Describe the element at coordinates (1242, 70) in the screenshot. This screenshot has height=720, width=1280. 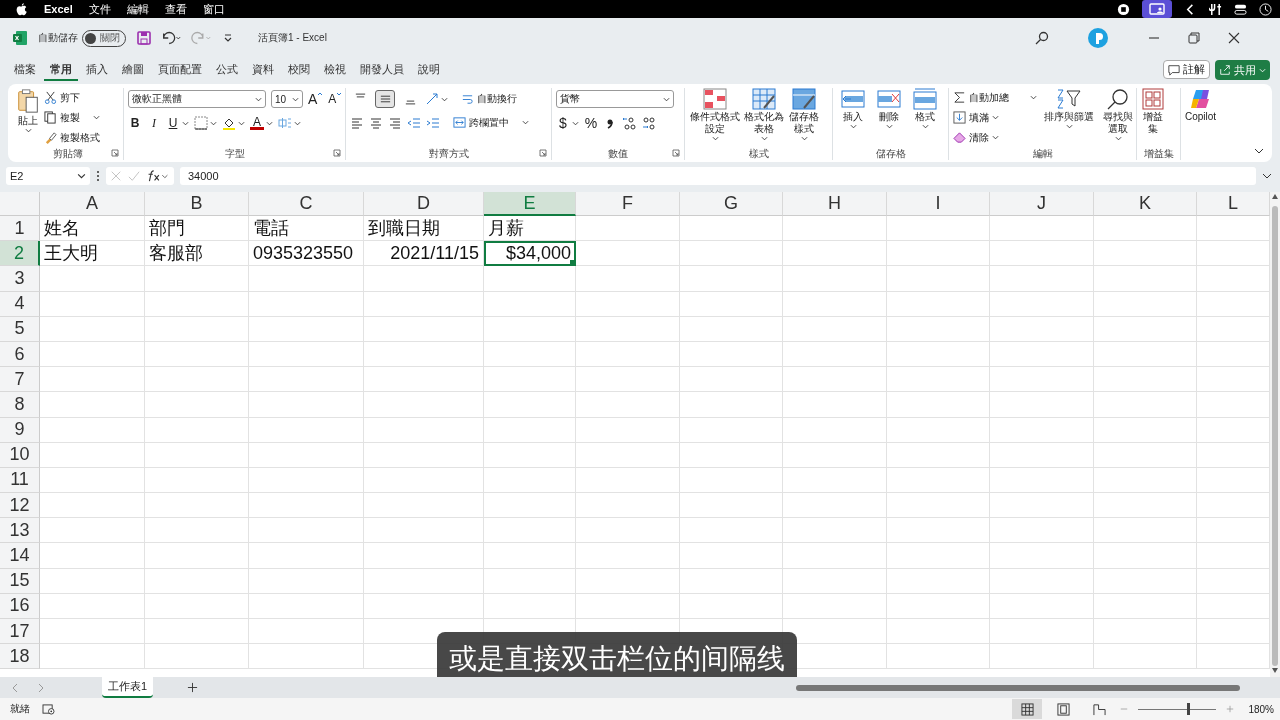
I see `share-button: 共用` at that location.